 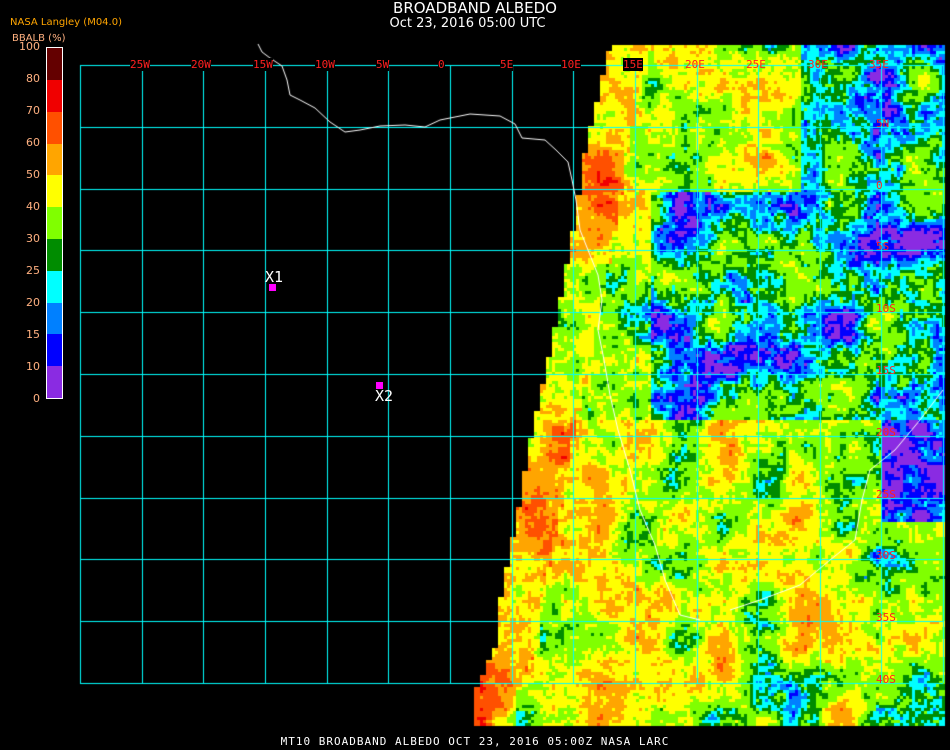 I want to click on map-title: BROADBAND ALBEDO, so click(x=475, y=8).